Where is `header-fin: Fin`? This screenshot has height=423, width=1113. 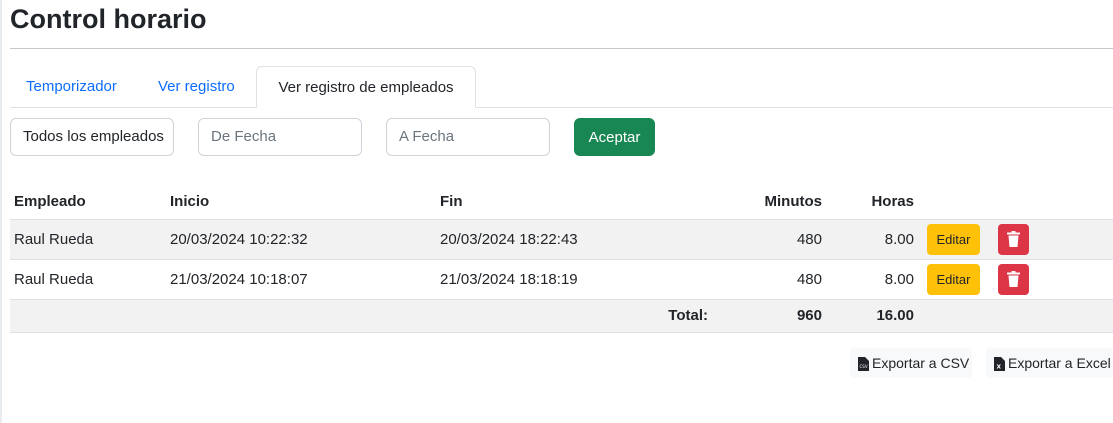 header-fin: Fin is located at coordinates (451, 201).